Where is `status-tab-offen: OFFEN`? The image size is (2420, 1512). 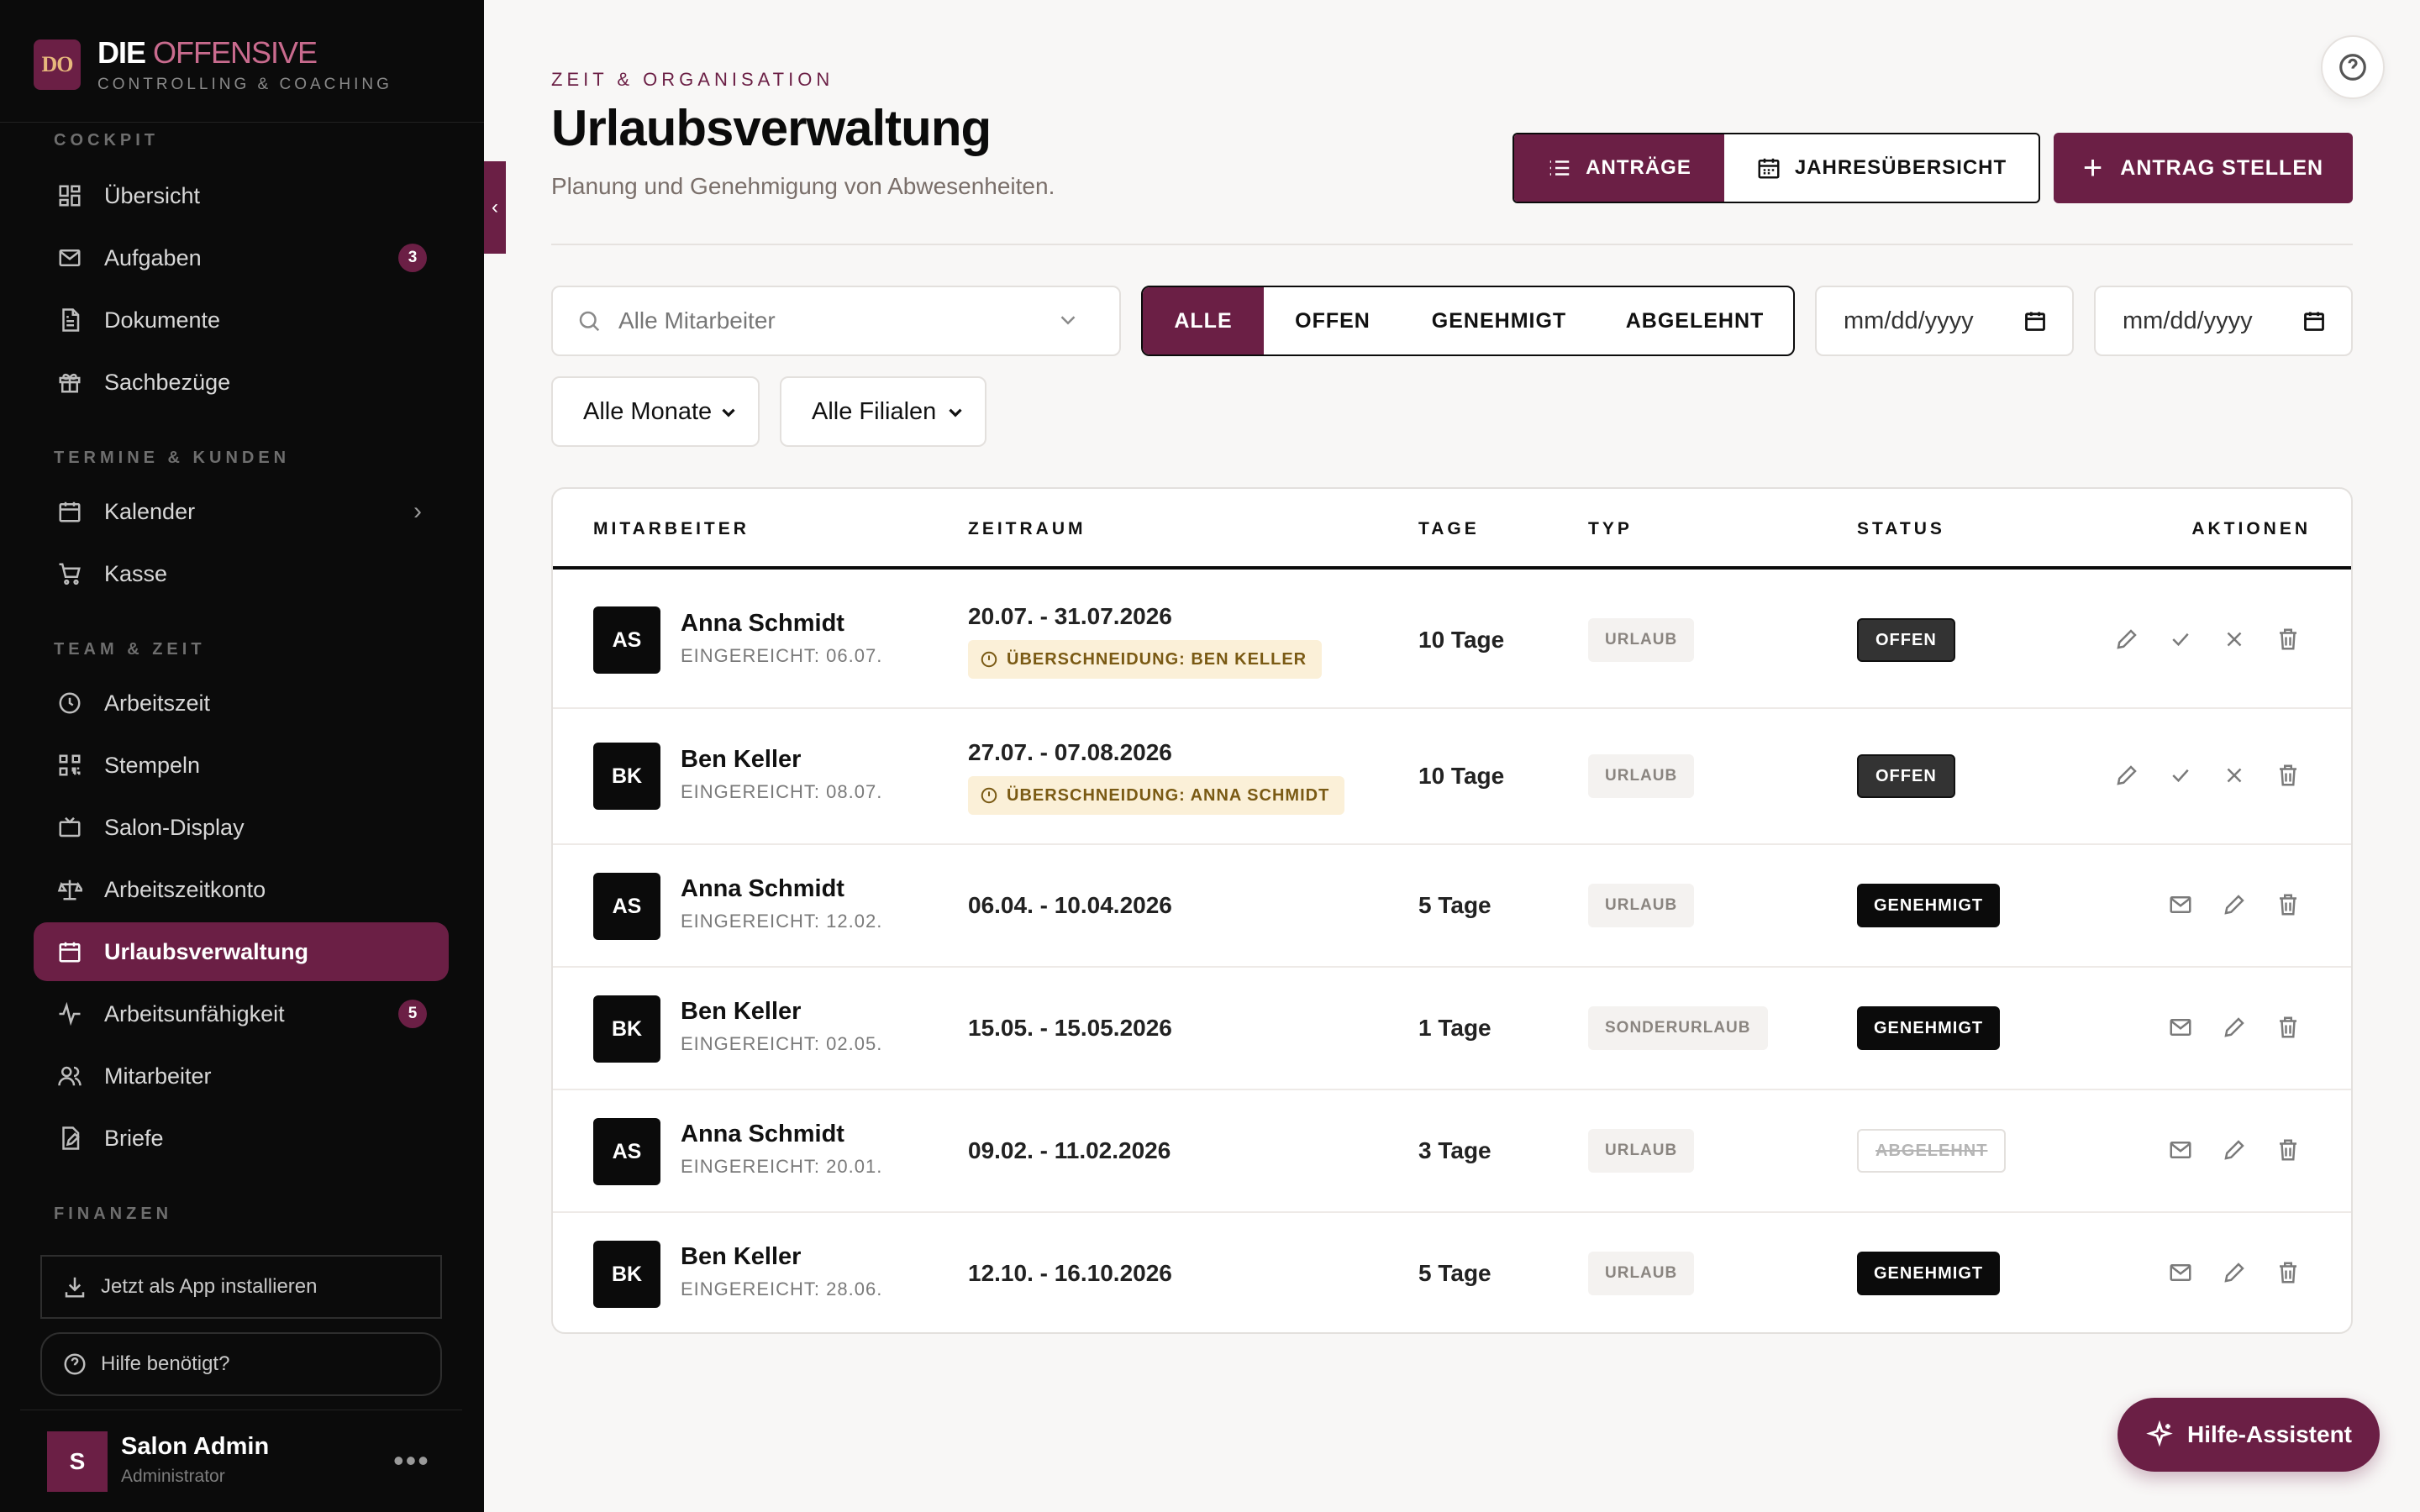
status-tab-offen: OFFEN is located at coordinates (1333, 320).